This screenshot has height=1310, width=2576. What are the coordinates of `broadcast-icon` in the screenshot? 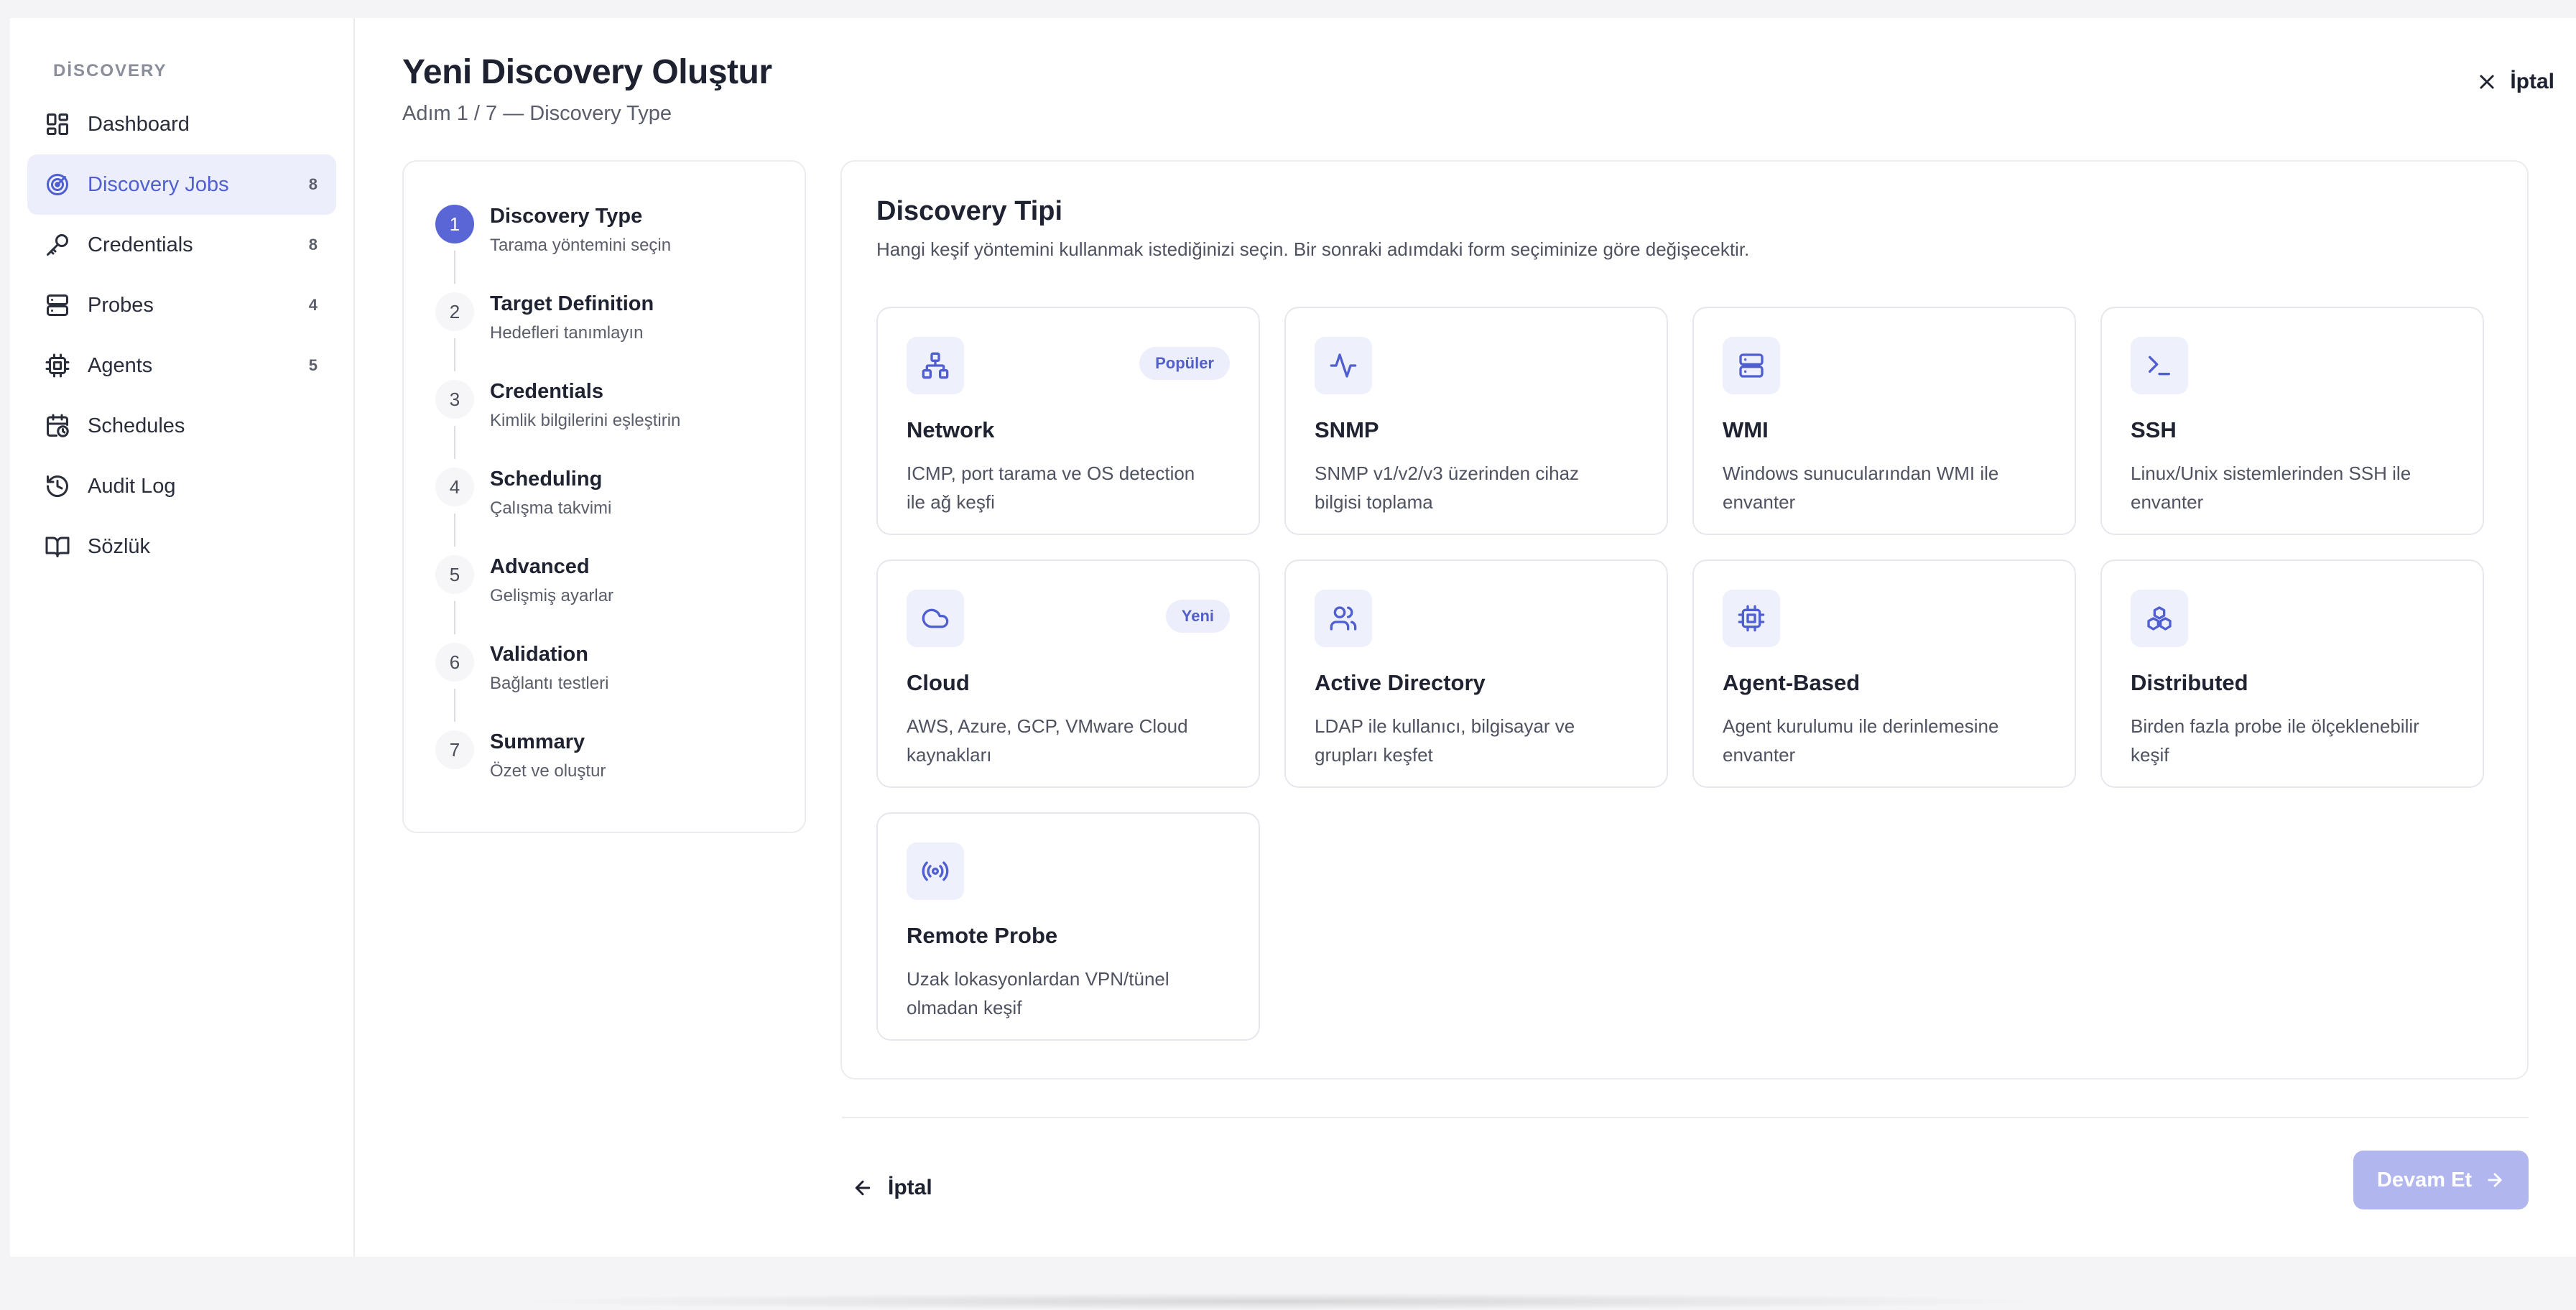 It's located at (935, 871).